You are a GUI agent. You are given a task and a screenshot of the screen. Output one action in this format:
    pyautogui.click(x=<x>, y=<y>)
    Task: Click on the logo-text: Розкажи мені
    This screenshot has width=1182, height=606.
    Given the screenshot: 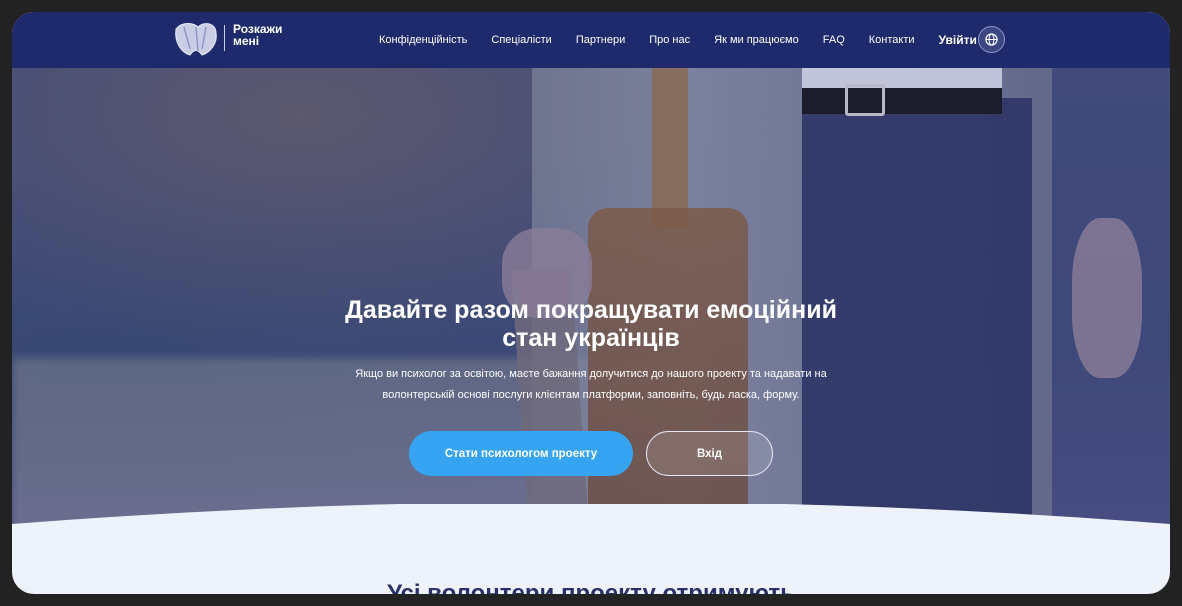 What is the action you would take?
    pyautogui.click(x=257, y=35)
    